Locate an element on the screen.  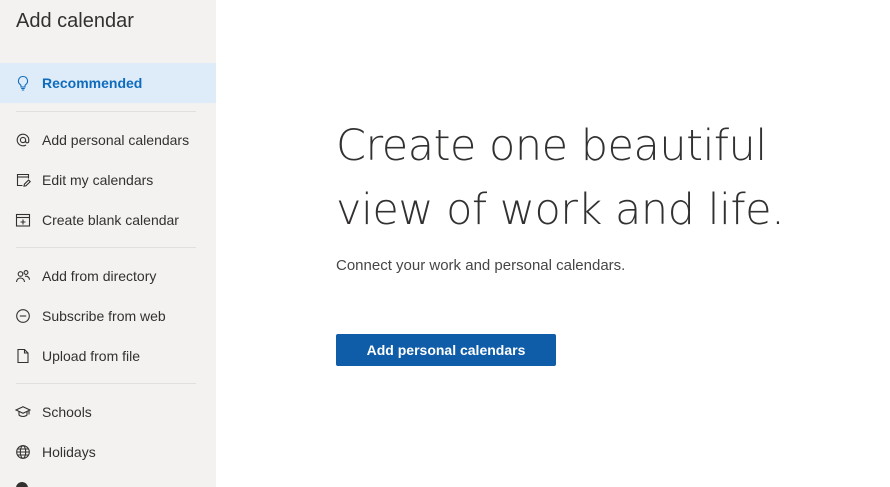
sidebar-item-label: Holidays is located at coordinates (69, 452).